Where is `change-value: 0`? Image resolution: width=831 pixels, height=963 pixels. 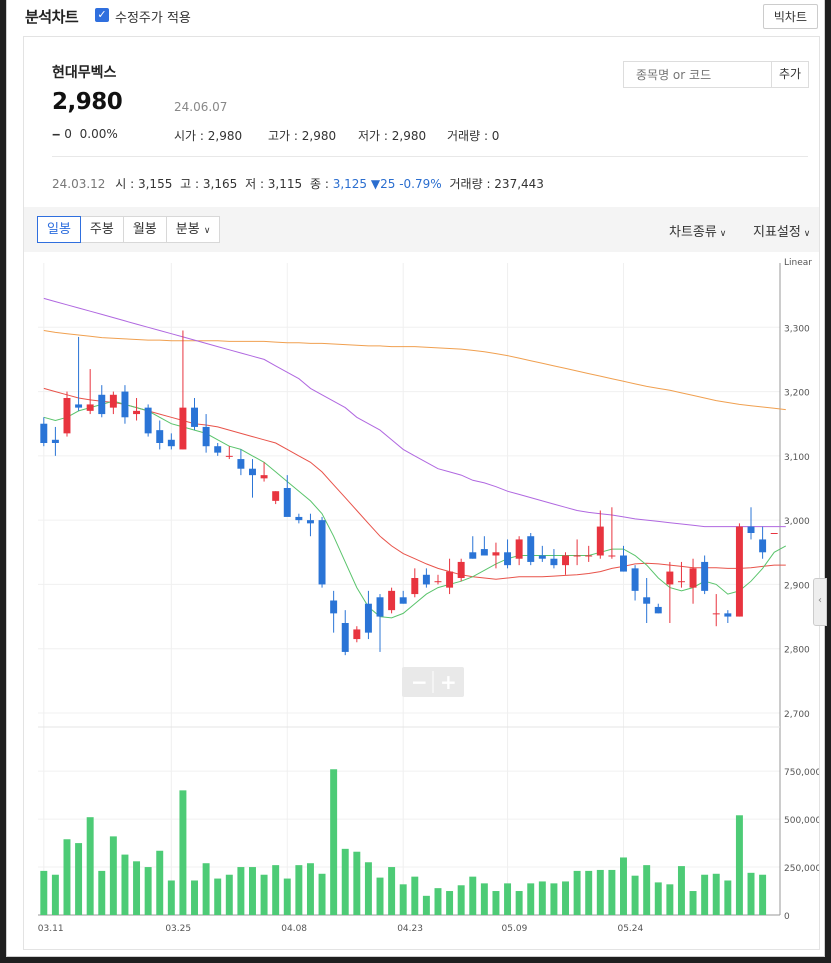
change-value: 0 is located at coordinates (68, 134).